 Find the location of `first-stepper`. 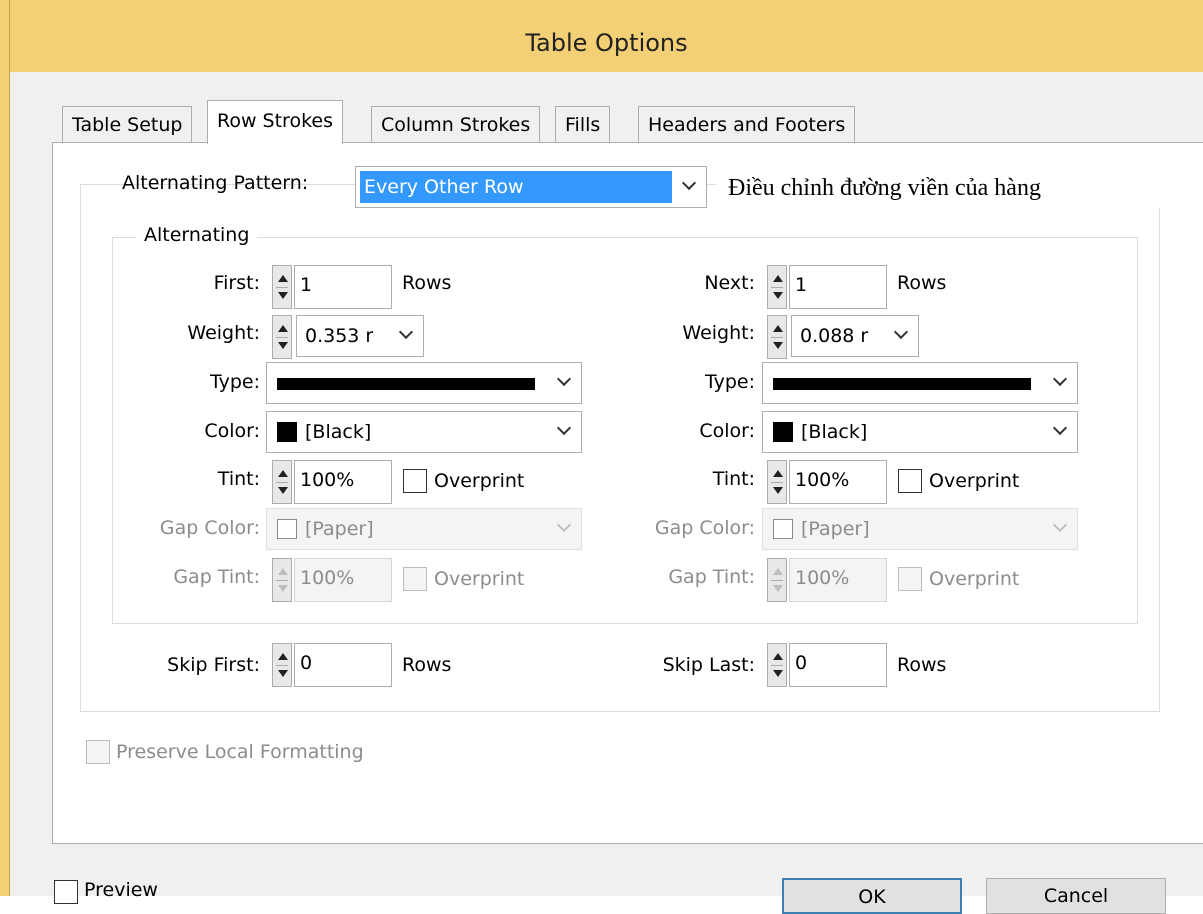

first-stepper is located at coordinates (282, 287).